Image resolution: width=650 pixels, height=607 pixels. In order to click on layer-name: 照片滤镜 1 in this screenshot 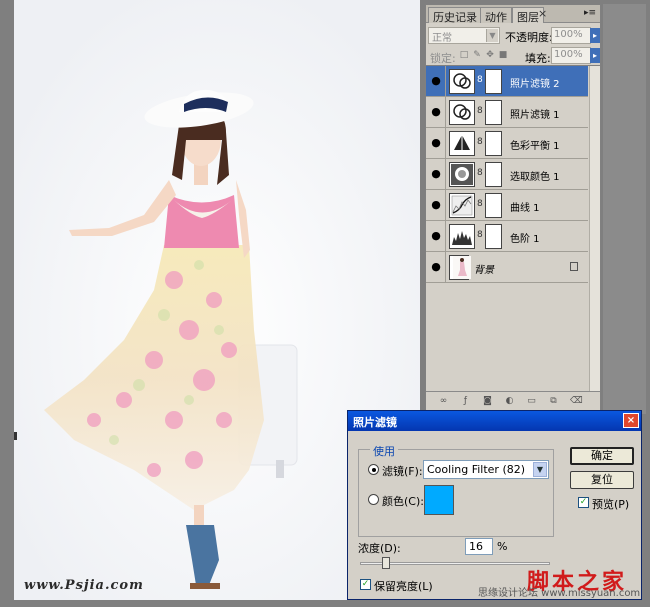, I will do `click(535, 115)`.